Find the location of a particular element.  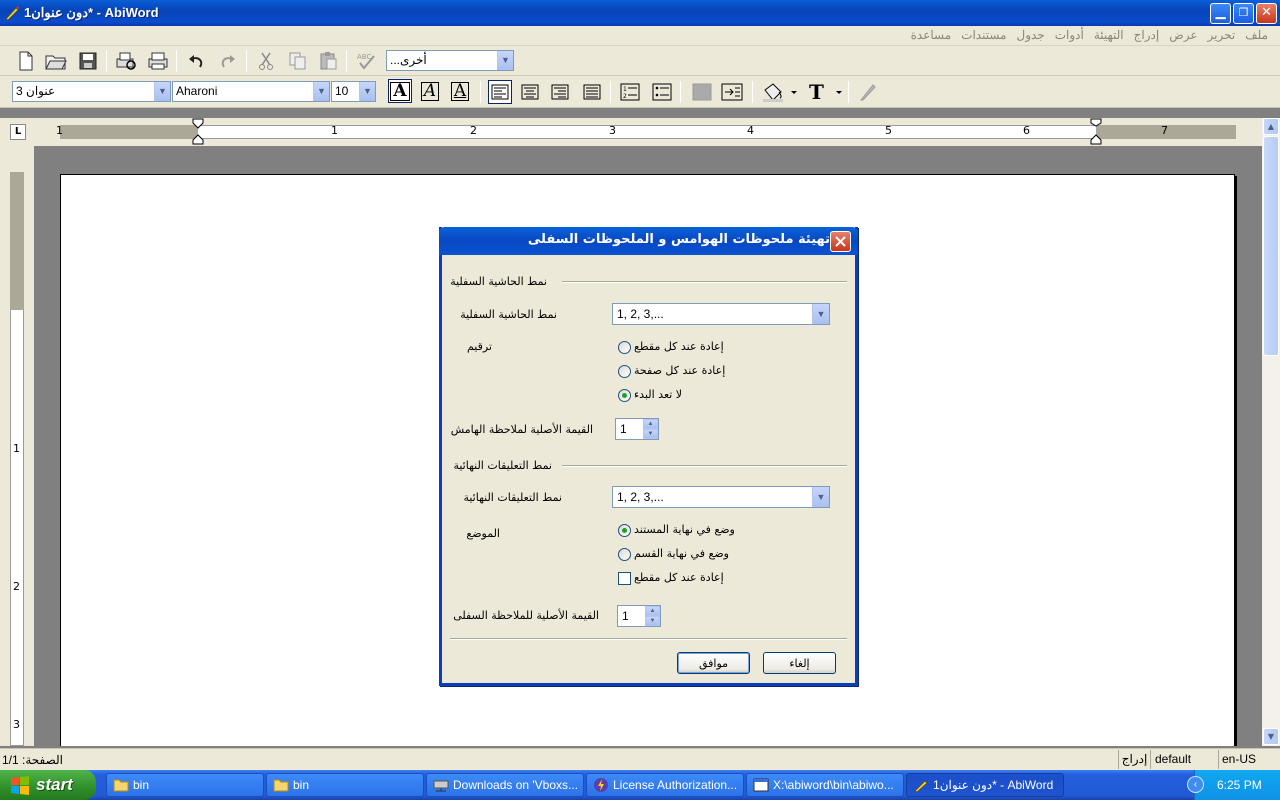

font-size-combo: 10 ▼ is located at coordinates (353, 91).